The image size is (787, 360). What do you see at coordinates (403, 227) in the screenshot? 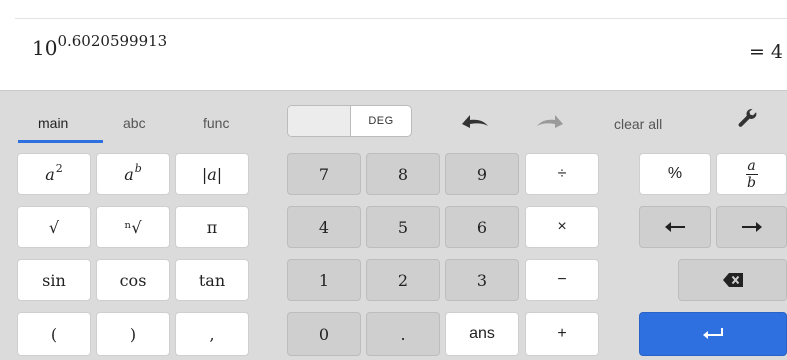
I see `key-5: 5` at bounding box center [403, 227].